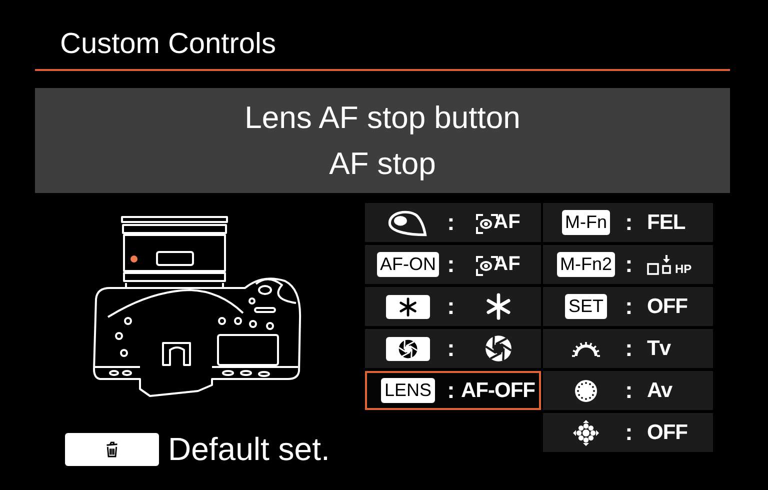 The width and height of the screenshot is (768, 490). What do you see at coordinates (683, 269) in the screenshot?
I see `value-text: HP` at bounding box center [683, 269].